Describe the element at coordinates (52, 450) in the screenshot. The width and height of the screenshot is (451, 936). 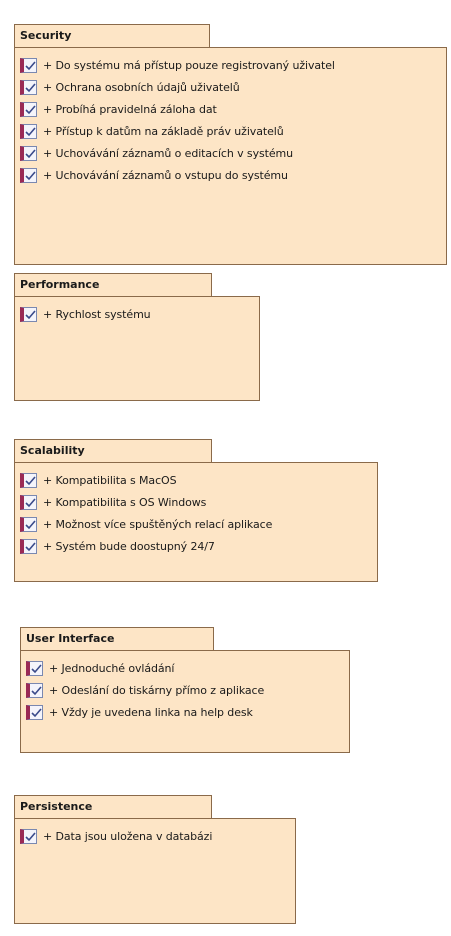
I see `package-title: Scalability` at that location.